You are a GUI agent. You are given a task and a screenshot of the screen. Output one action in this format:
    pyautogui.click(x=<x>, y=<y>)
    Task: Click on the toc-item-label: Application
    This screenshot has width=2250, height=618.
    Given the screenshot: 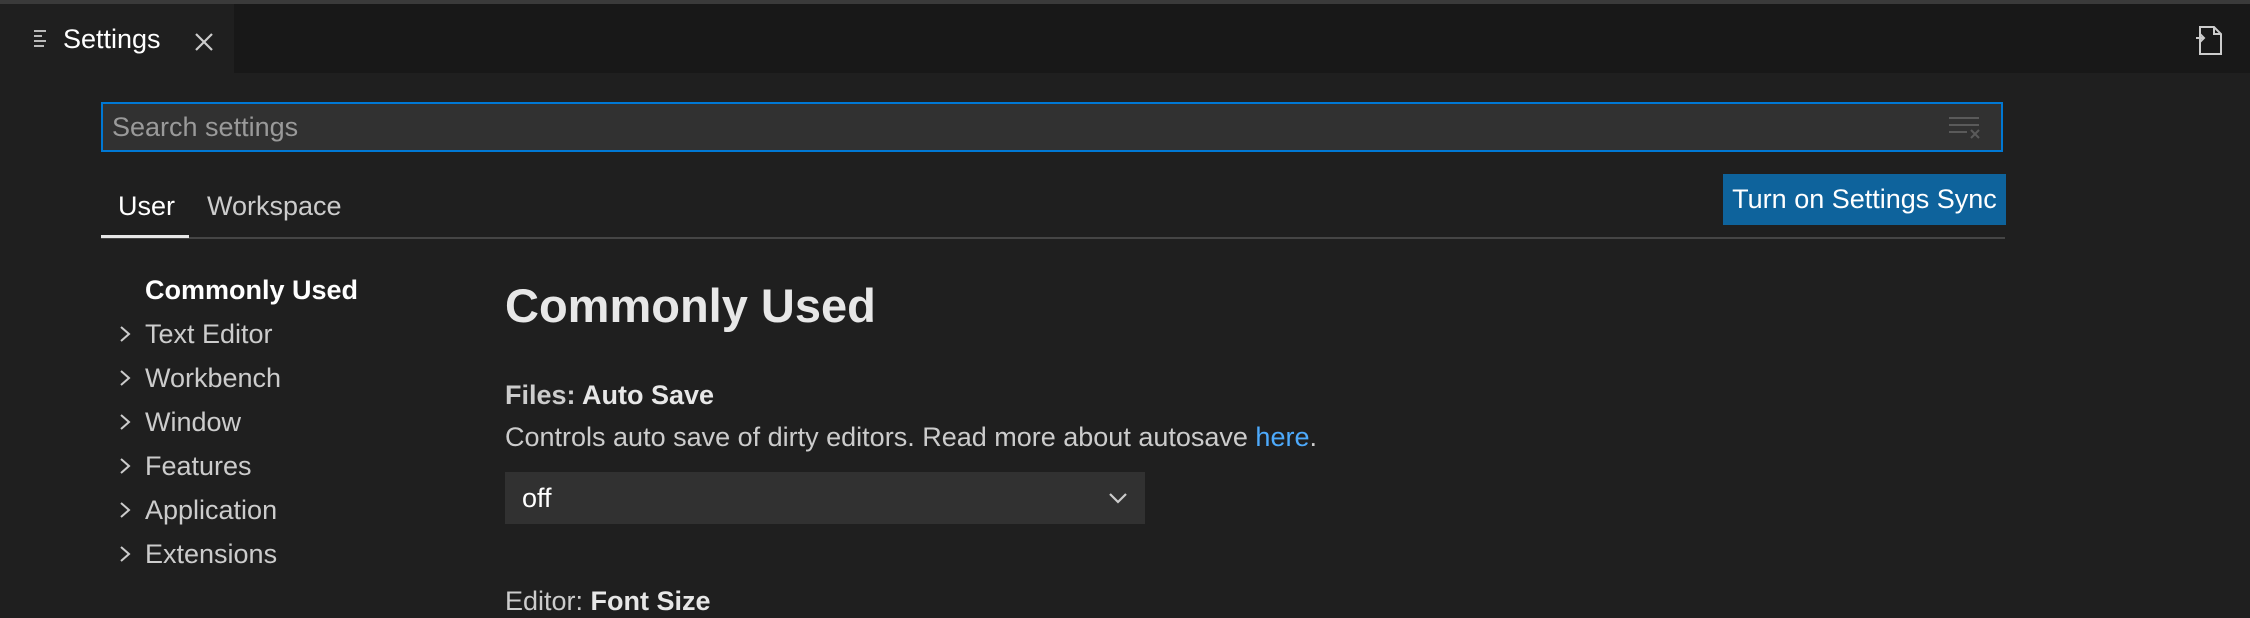 What is the action you would take?
    pyautogui.click(x=211, y=510)
    